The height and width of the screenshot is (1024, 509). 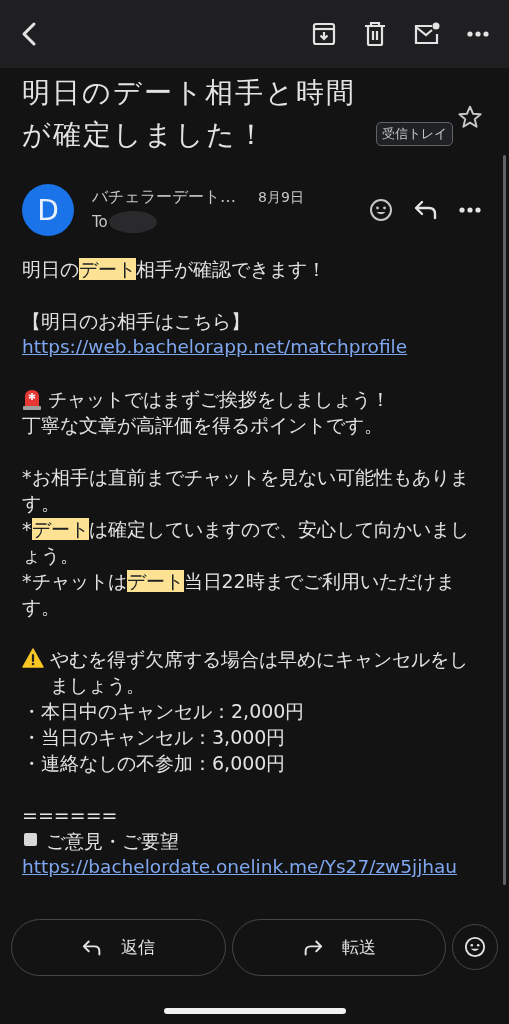 I want to click on email-subject: 明日のデート相手と時間が確定しました！, so click(x=189, y=114).